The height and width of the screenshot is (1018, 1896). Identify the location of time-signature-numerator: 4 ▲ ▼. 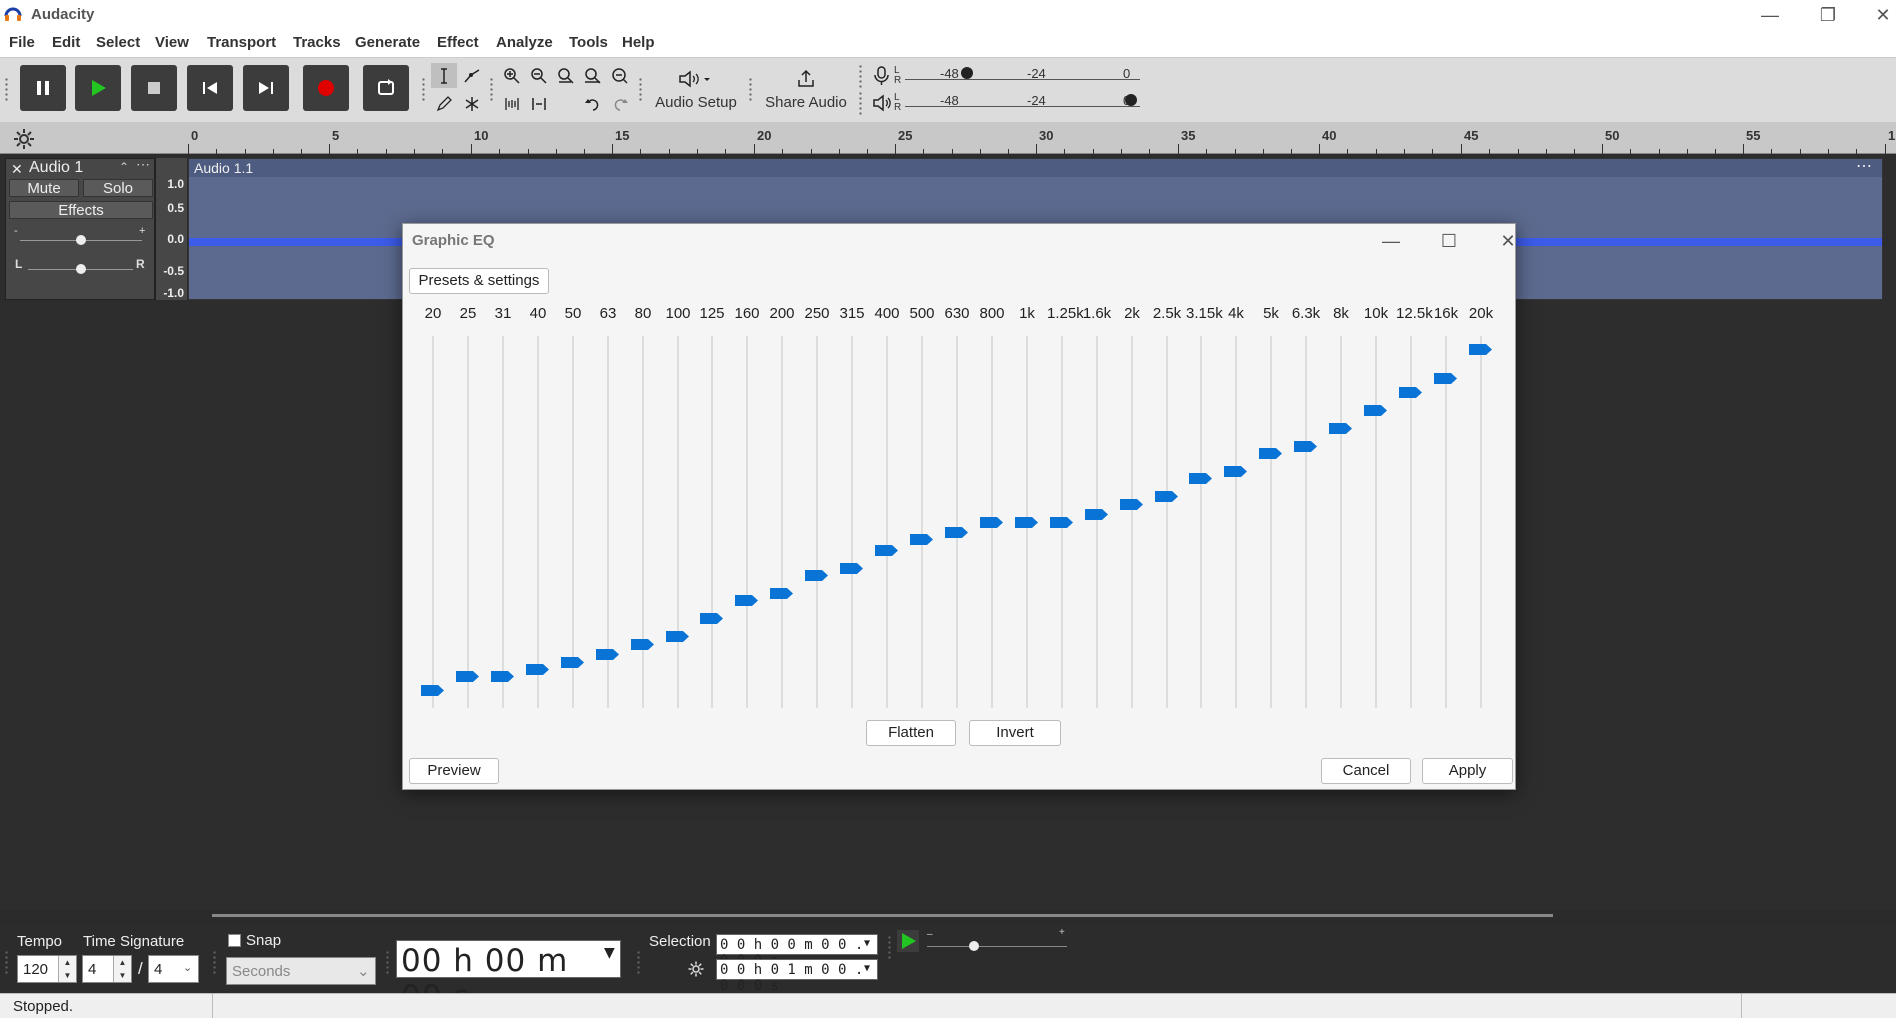
(107, 969).